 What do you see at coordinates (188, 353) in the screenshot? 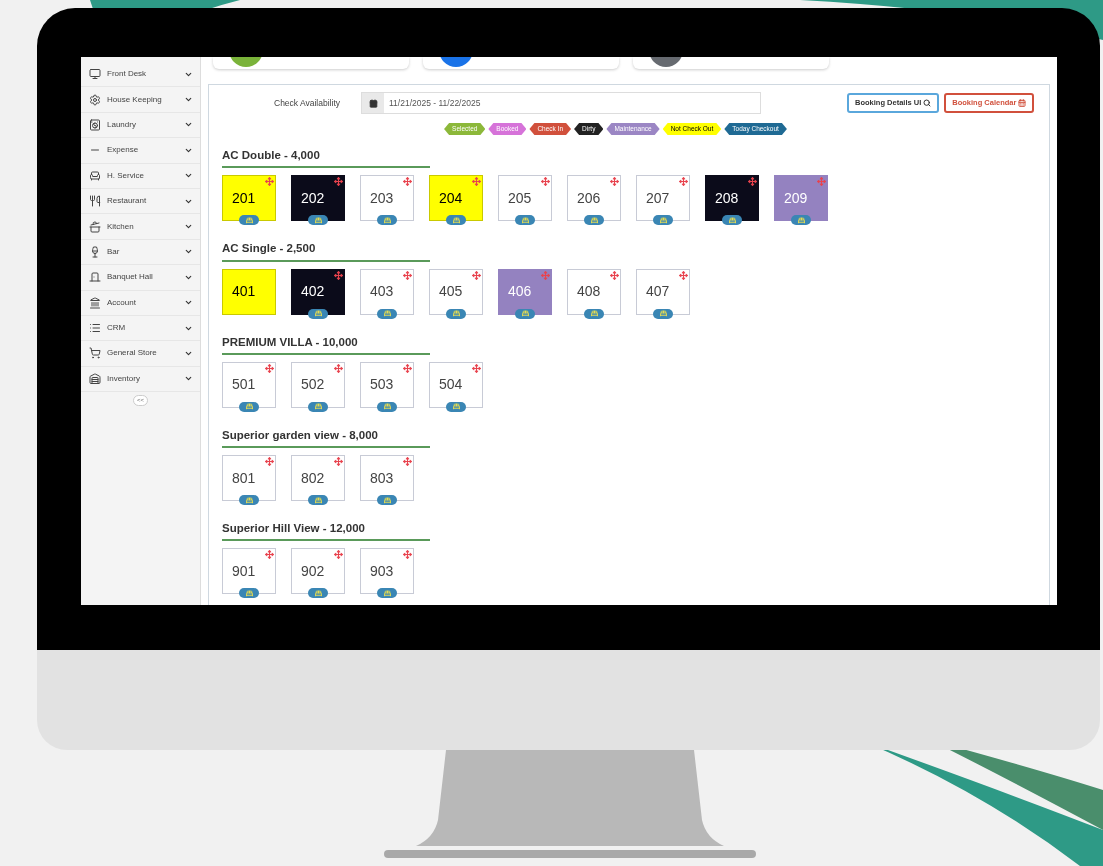
I see `chevron-down-icon` at bounding box center [188, 353].